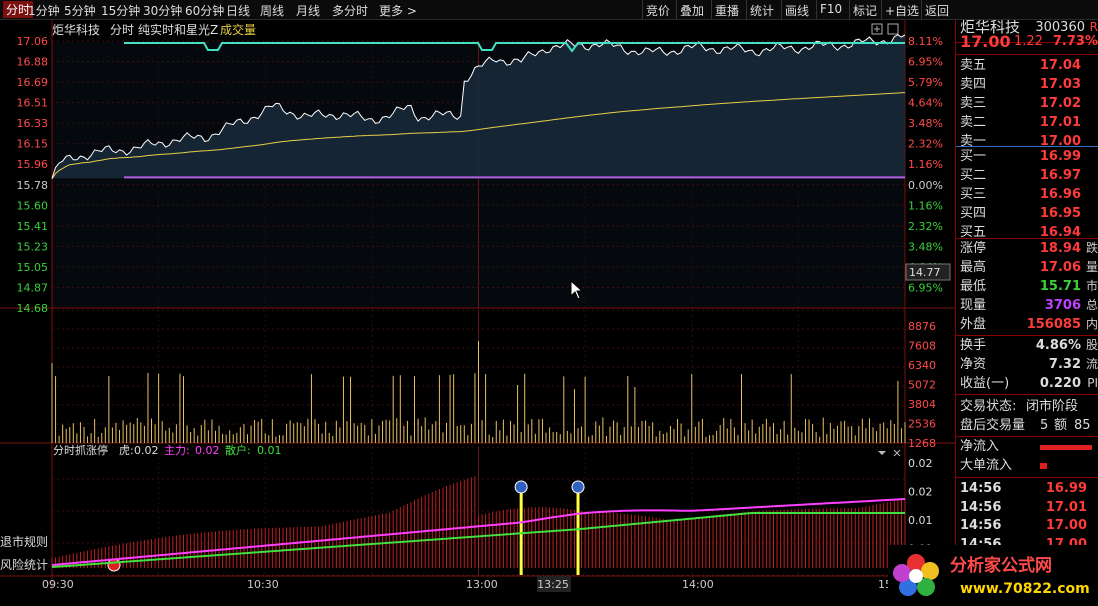 This screenshot has width=1098, height=606. What do you see at coordinates (1060, 286) in the screenshot?
I see `stat-value: 15.71` at bounding box center [1060, 286].